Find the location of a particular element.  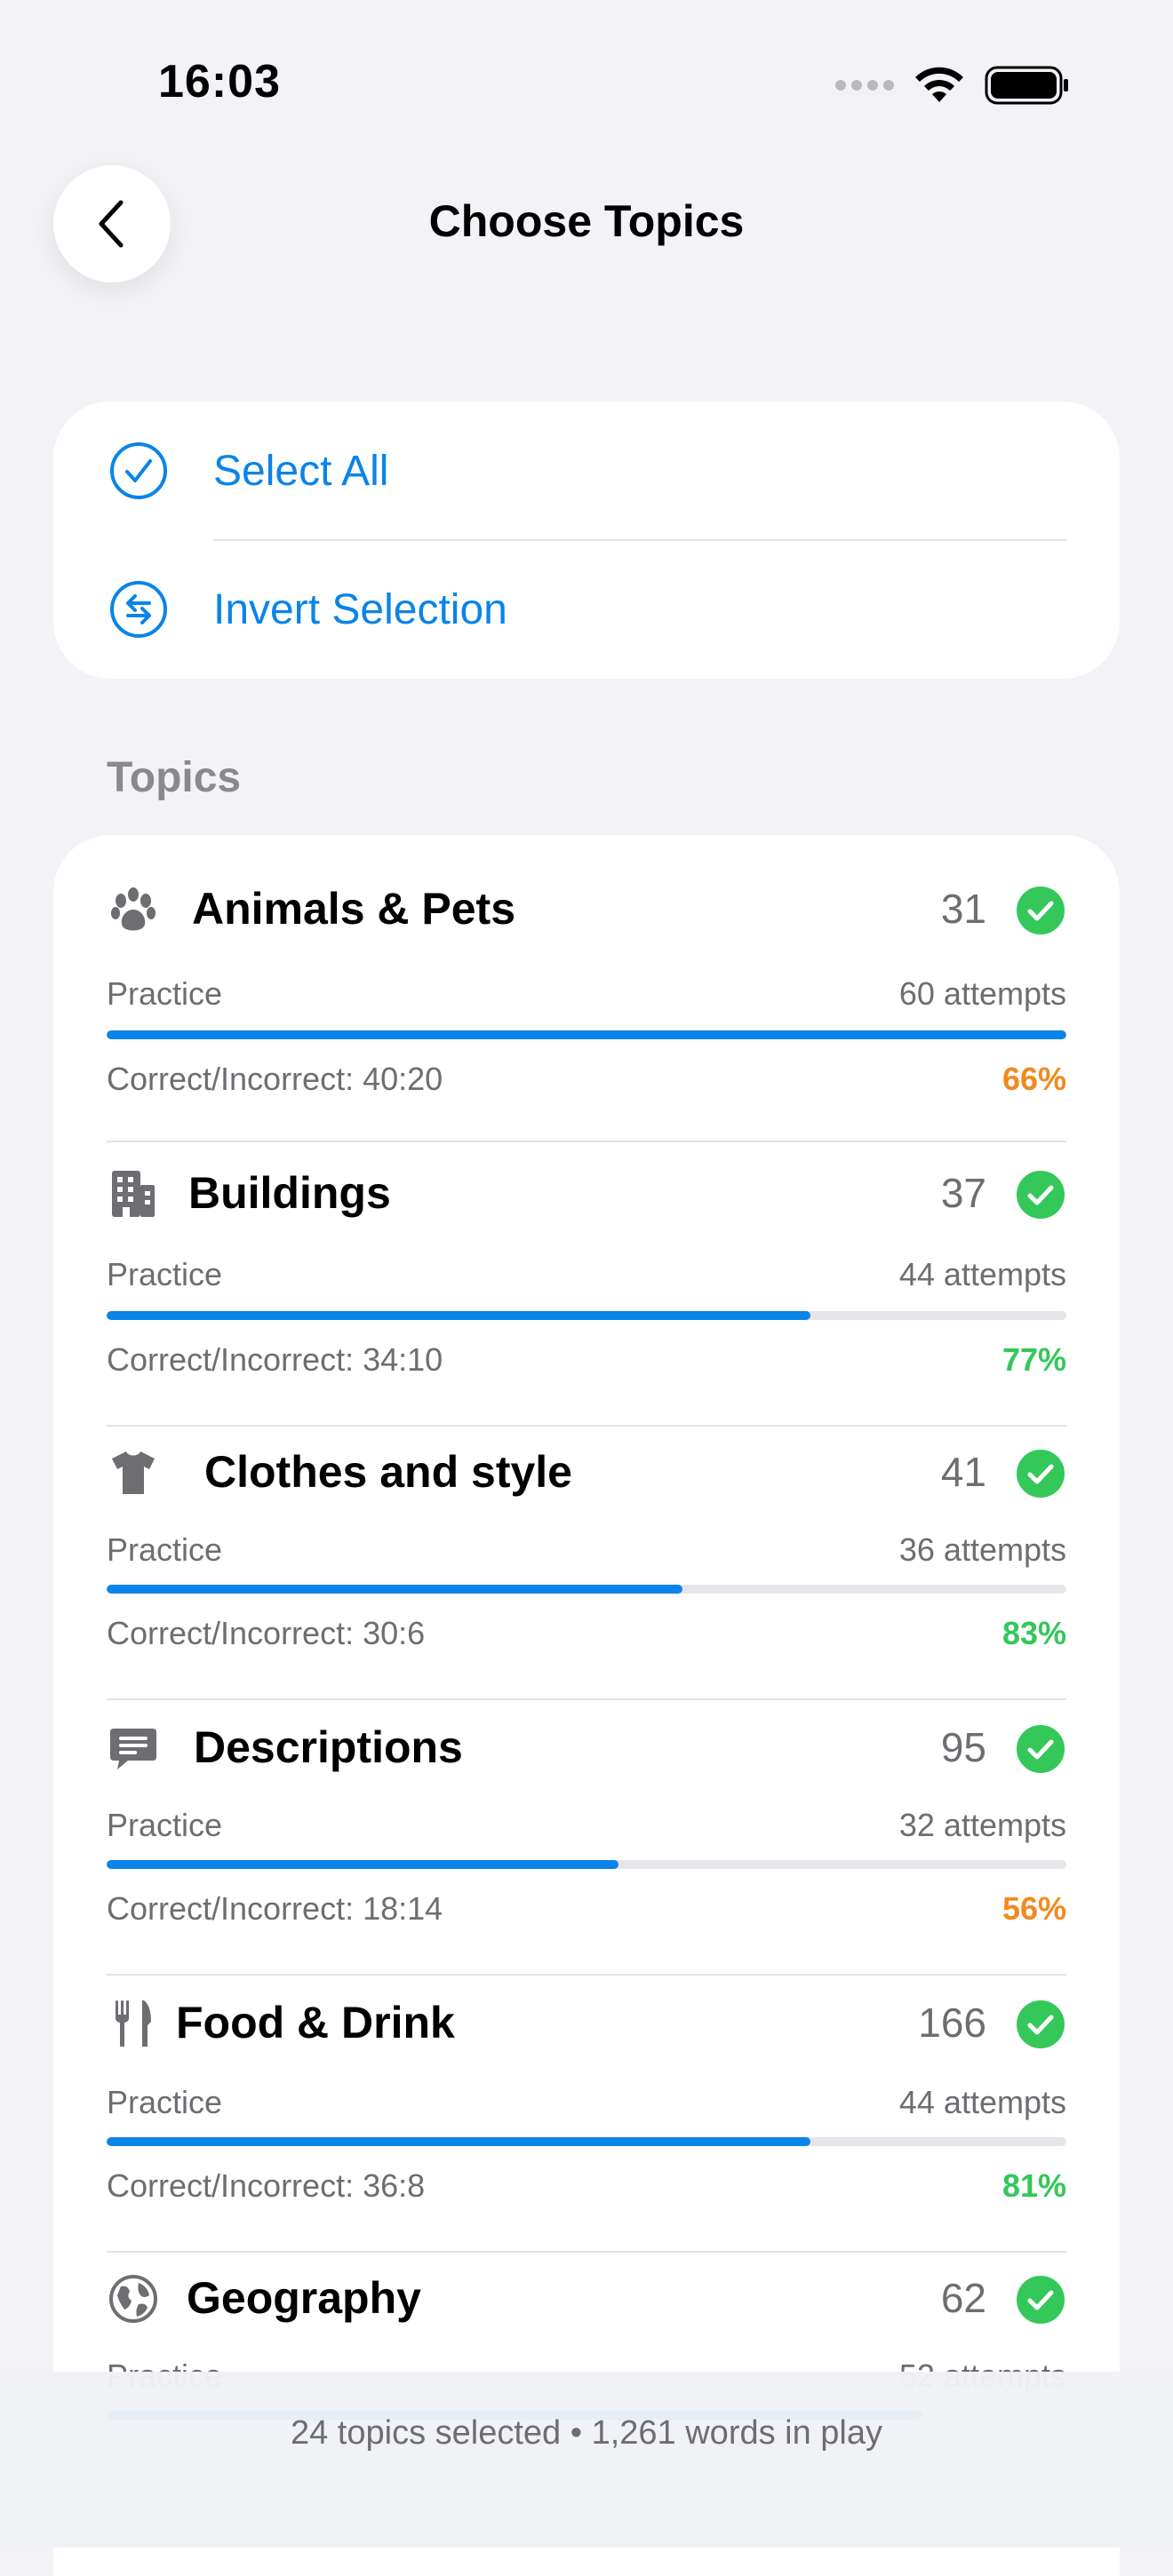

topic-name: Clothes and style is located at coordinates (388, 1472).